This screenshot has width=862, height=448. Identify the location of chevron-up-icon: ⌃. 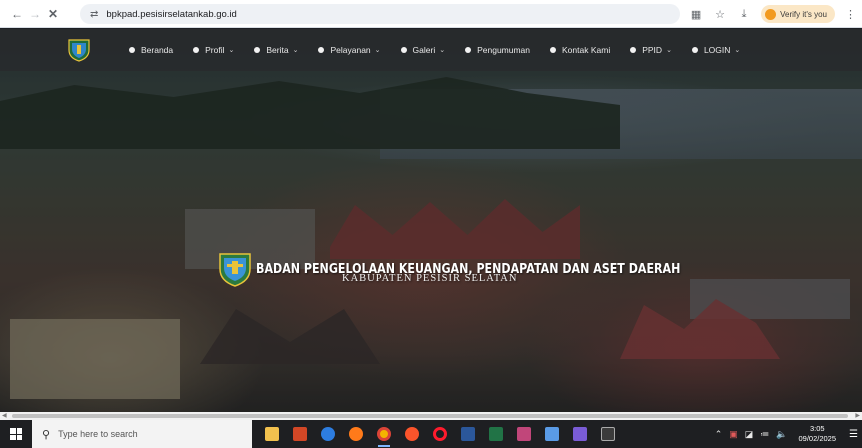
(719, 434).